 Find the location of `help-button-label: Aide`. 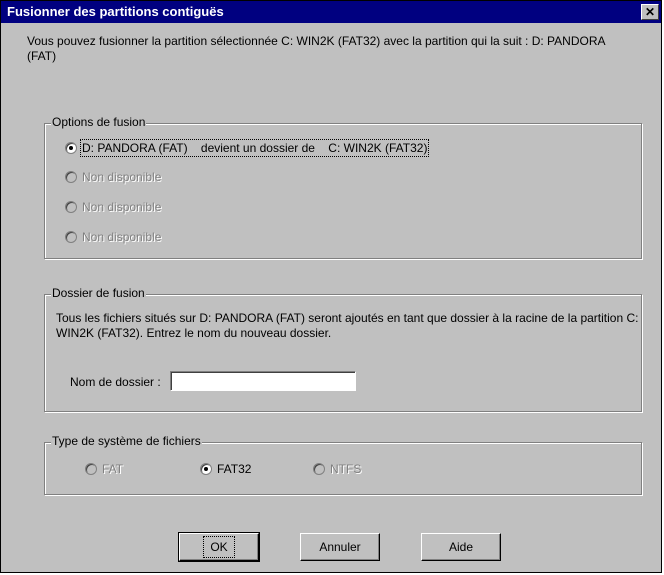

help-button-label: Aide is located at coordinates (461, 547).